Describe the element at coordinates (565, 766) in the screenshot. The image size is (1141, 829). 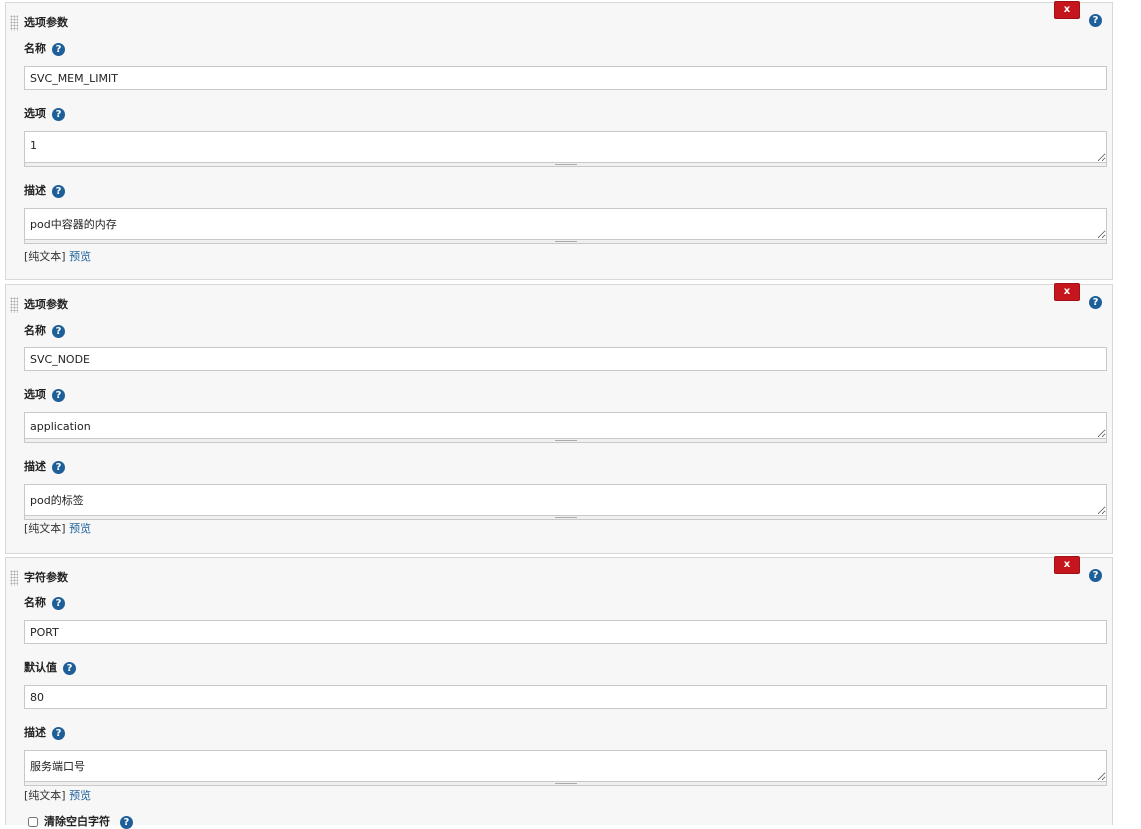
I see `description-textarea: 服务端口号` at that location.